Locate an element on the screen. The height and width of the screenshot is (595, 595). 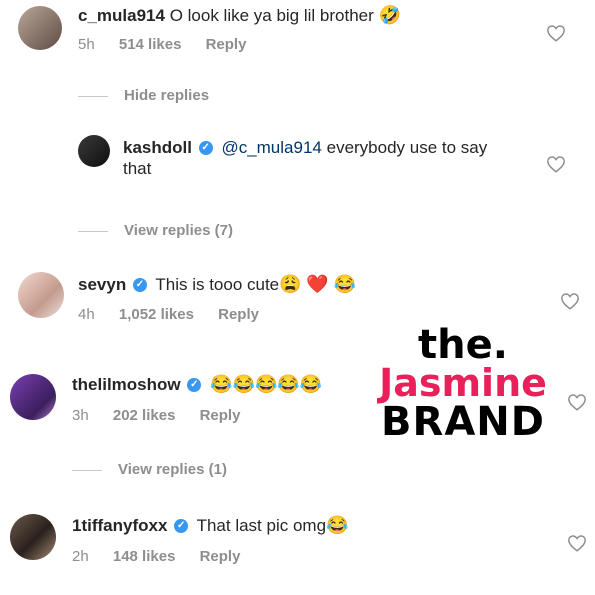
timestamp: 3h is located at coordinates (80, 415).